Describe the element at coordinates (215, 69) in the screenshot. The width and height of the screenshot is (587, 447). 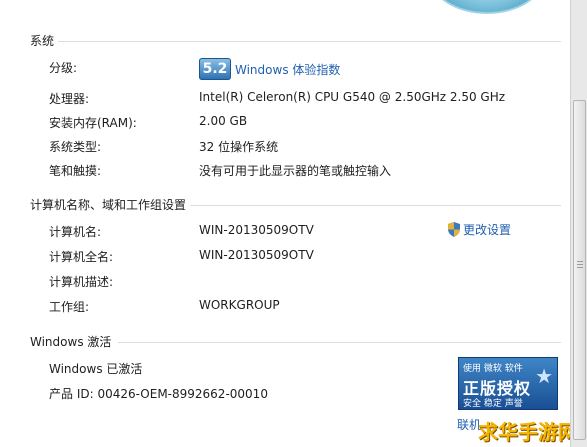
I see `rating-score-badge: 5.2` at that location.